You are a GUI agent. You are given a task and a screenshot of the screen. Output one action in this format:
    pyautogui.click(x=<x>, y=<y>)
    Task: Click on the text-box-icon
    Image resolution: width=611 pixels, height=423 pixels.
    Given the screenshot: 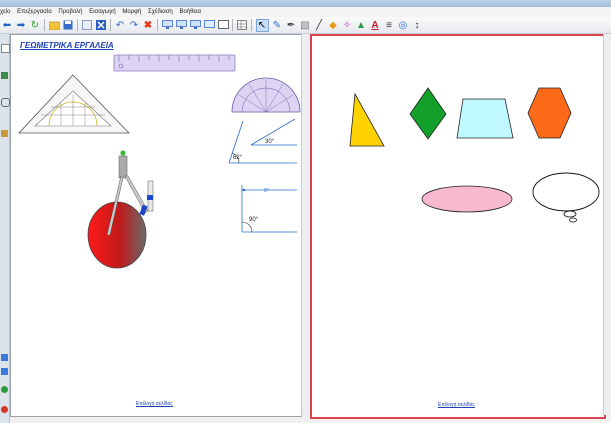 What is the action you would take?
    pyautogui.click(x=4, y=133)
    